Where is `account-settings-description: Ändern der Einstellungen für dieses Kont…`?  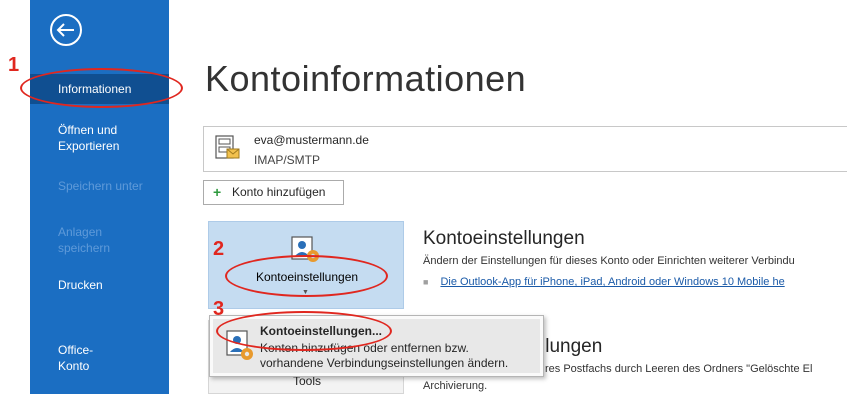
account-settings-description: Ändern der Einstellungen für dieses Kont… is located at coordinates (609, 261).